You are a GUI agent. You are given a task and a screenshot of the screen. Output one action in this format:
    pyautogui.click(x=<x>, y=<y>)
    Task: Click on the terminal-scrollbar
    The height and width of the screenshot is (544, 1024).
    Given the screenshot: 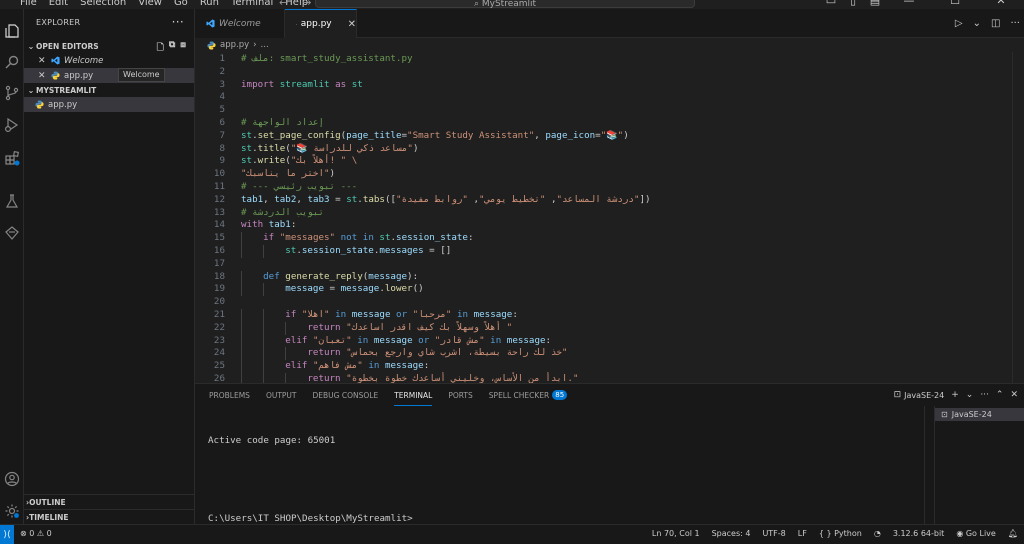 What is the action you would take?
    pyautogui.click(x=929, y=465)
    